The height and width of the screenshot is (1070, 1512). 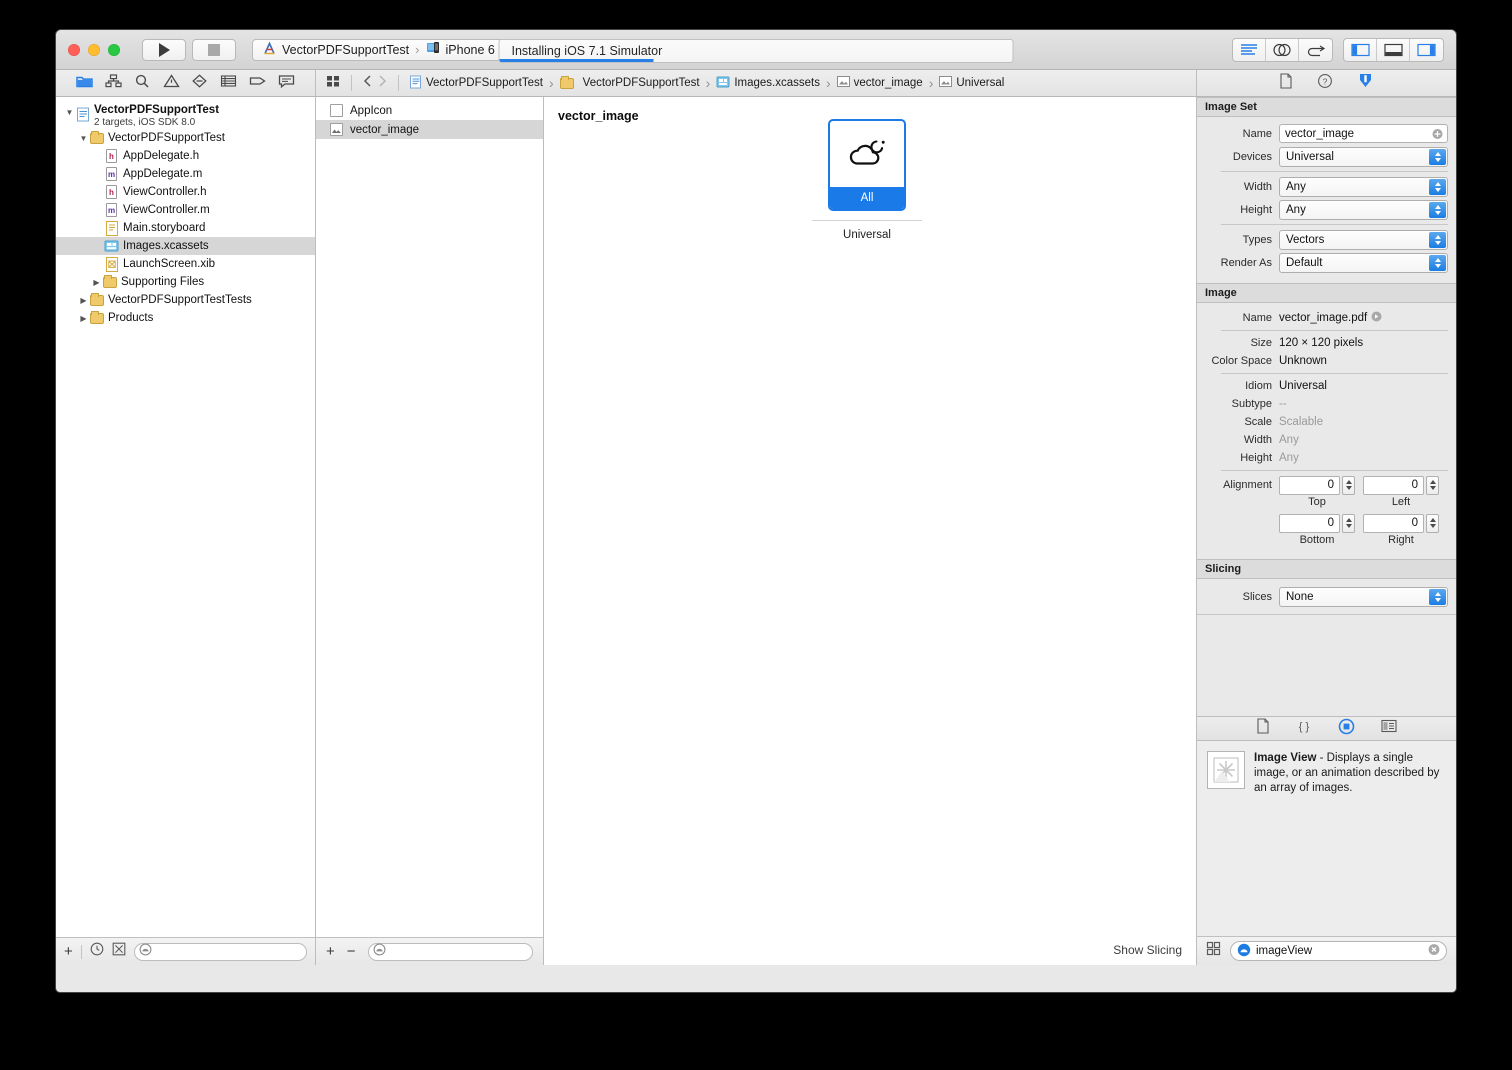 I want to click on tree-row-group: VectorPDFSupportTestTests, so click(x=185, y=300).